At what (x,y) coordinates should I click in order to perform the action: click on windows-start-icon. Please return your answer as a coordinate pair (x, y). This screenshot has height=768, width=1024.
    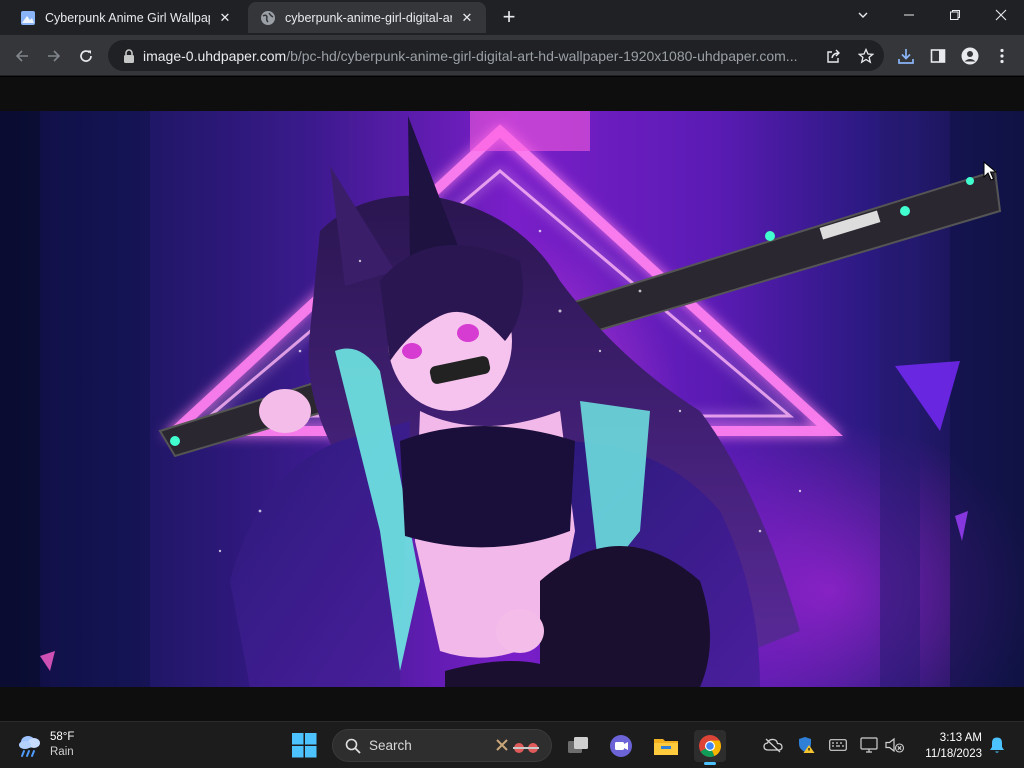
    Looking at the image, I should click on (304, 745).